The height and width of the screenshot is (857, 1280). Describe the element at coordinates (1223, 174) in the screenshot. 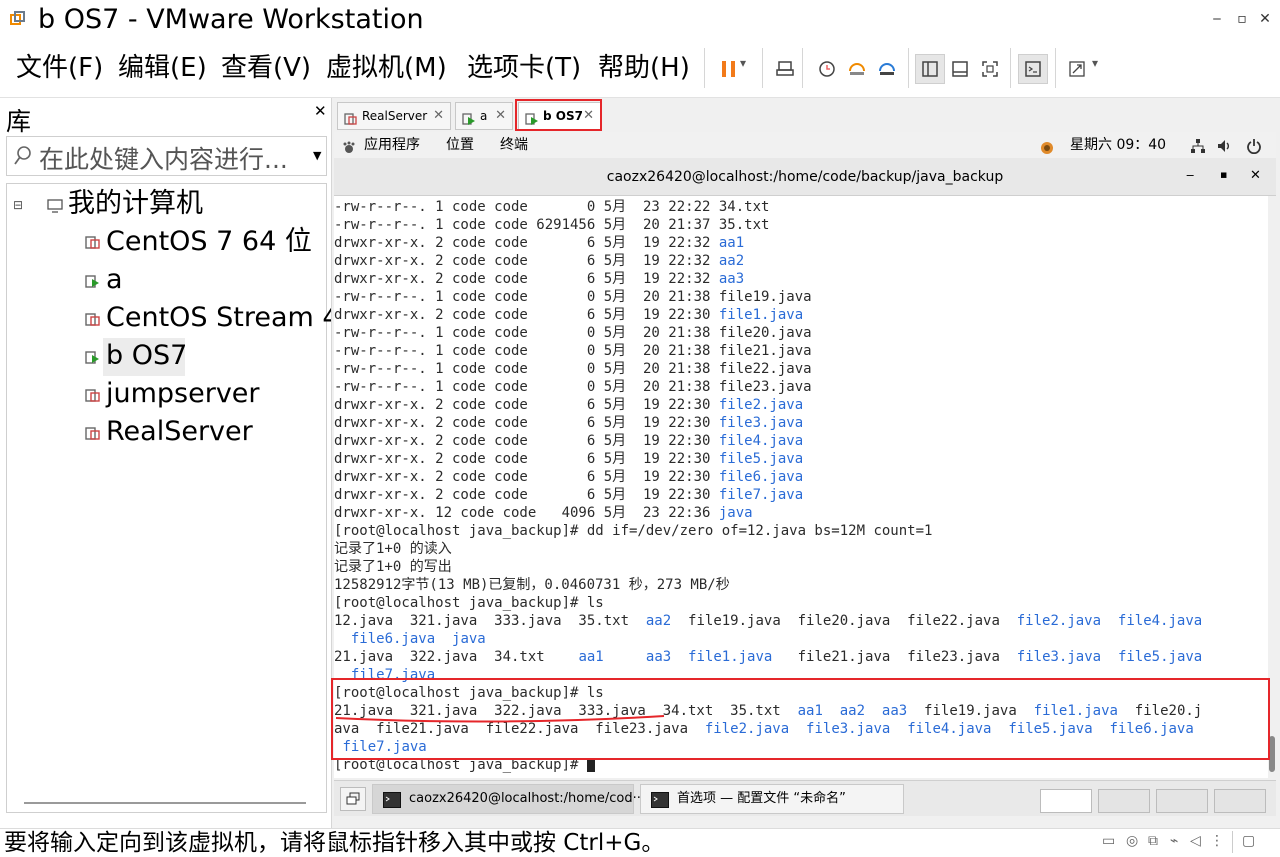

I see `terminal-maximize-icon: ▪` at that location.